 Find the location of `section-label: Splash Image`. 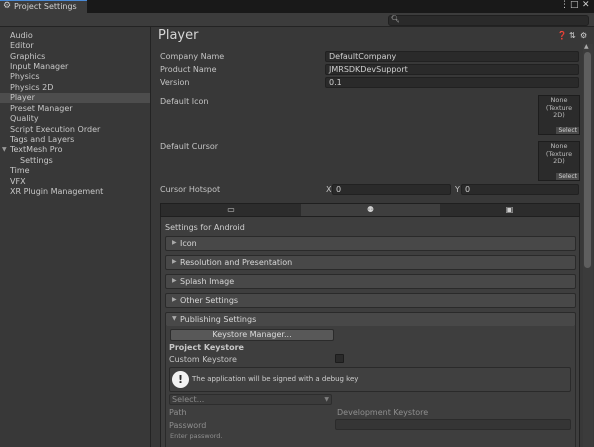

section-label: Splash Image is located at coordinates (207, 281).